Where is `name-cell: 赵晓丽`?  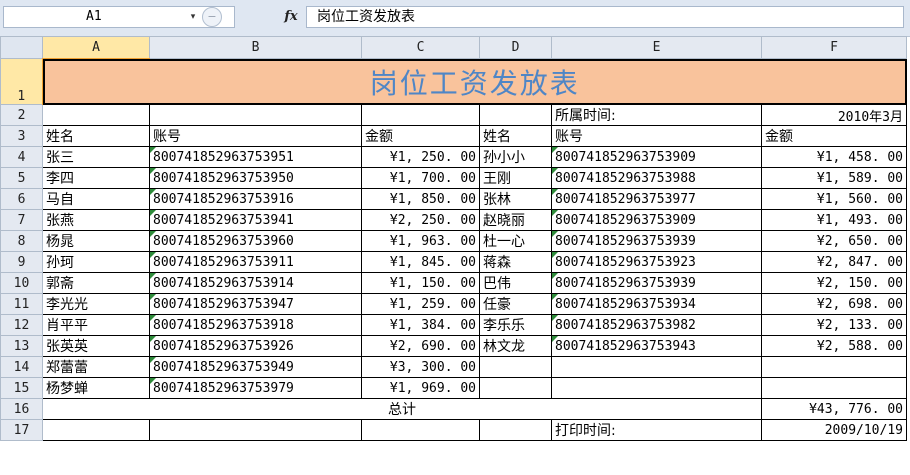 name-cell: 赵晓丽 is located at coordinates (515, 220).